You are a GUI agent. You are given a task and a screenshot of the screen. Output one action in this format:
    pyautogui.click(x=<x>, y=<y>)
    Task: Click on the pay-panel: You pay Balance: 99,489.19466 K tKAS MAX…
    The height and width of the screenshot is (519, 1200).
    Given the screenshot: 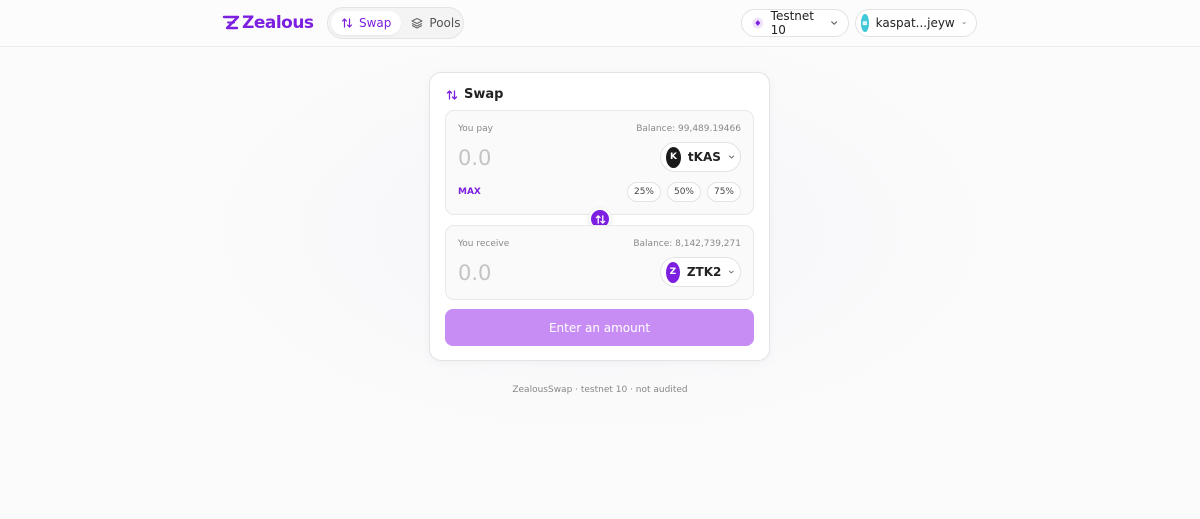 What is the action you would take?
    pyautogui.click(x=599, y=162)
    